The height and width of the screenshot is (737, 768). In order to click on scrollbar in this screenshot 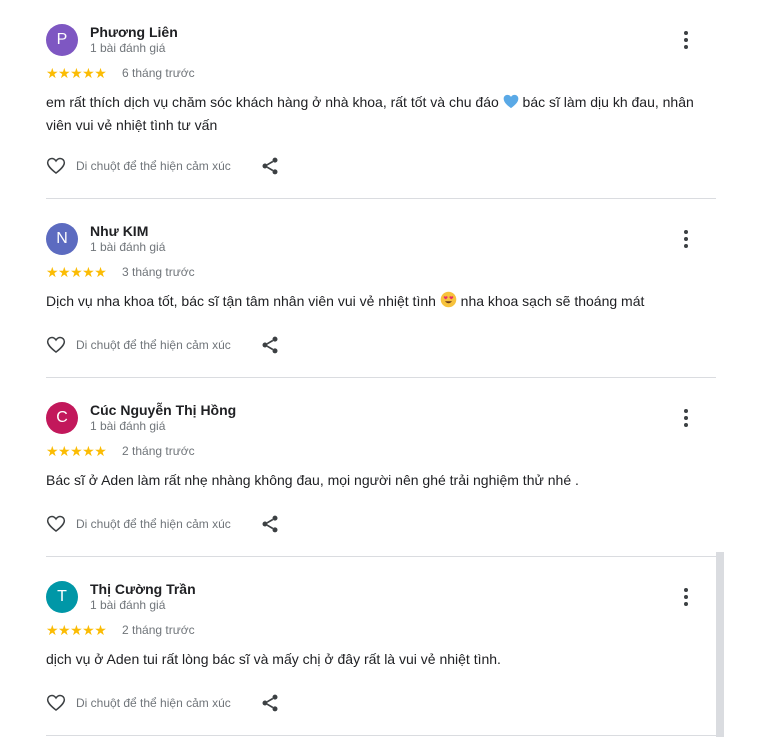, I will do `click(720, 644)`.